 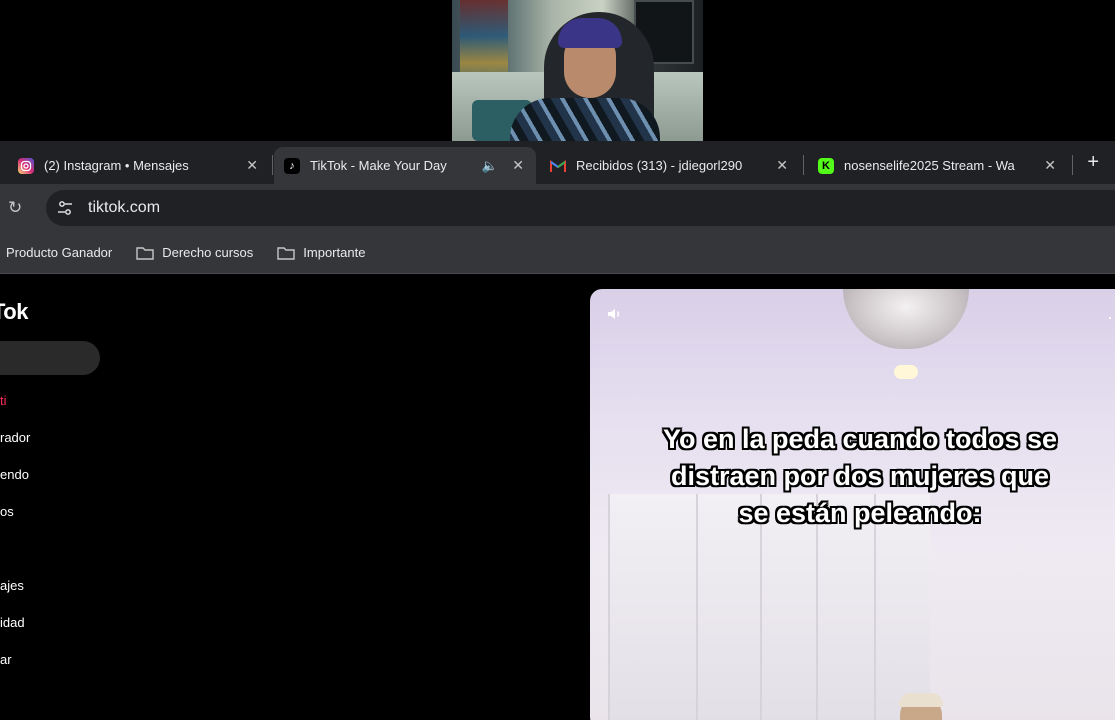 What do you see at coordinates (659, 165) in the screenshot?
I see `tab-title: Recibidos (313) - jdiegorl290` at bounding box center [659, 165].